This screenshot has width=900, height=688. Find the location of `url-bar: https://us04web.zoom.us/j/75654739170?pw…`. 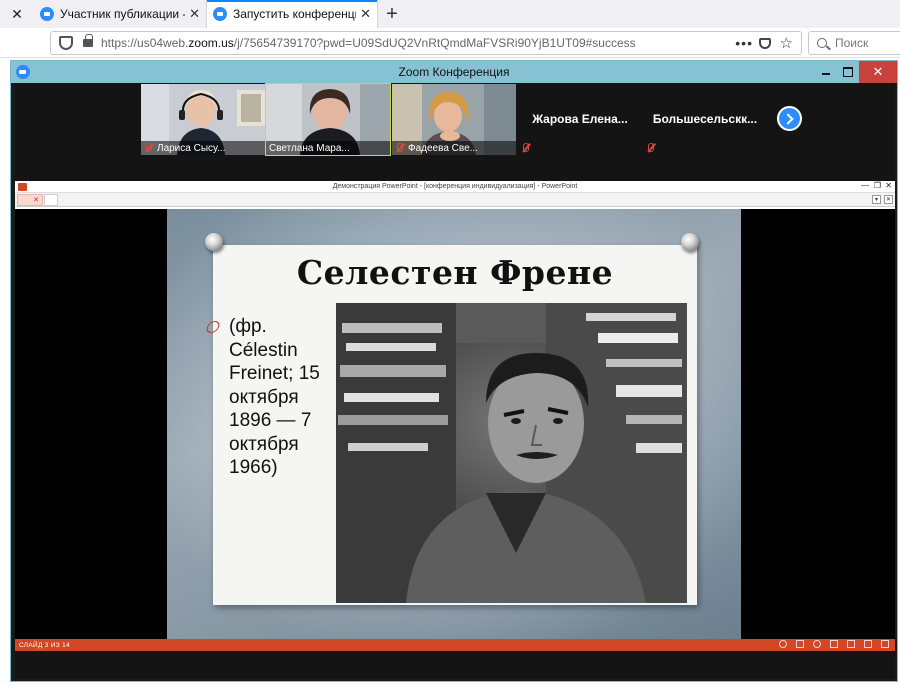

url-bar: https://us04web.zoom.us/j/75654739170?pw… is located at coordinates (426, 43).